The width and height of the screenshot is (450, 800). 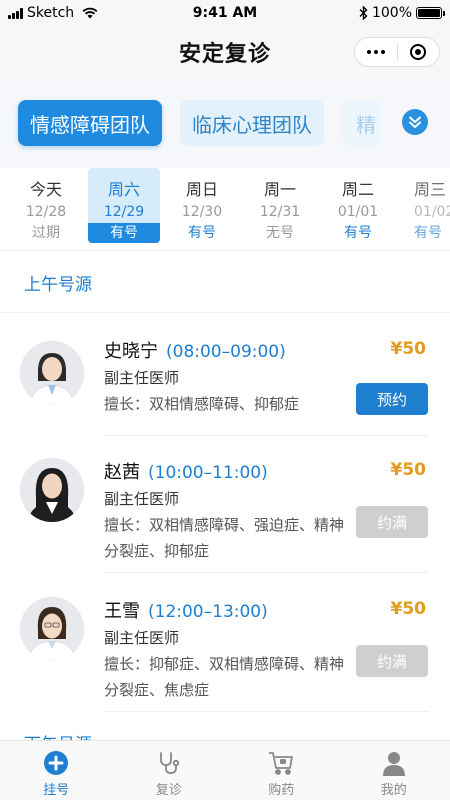 I want to click on date-day: 周二, so click(x=357, y=189).